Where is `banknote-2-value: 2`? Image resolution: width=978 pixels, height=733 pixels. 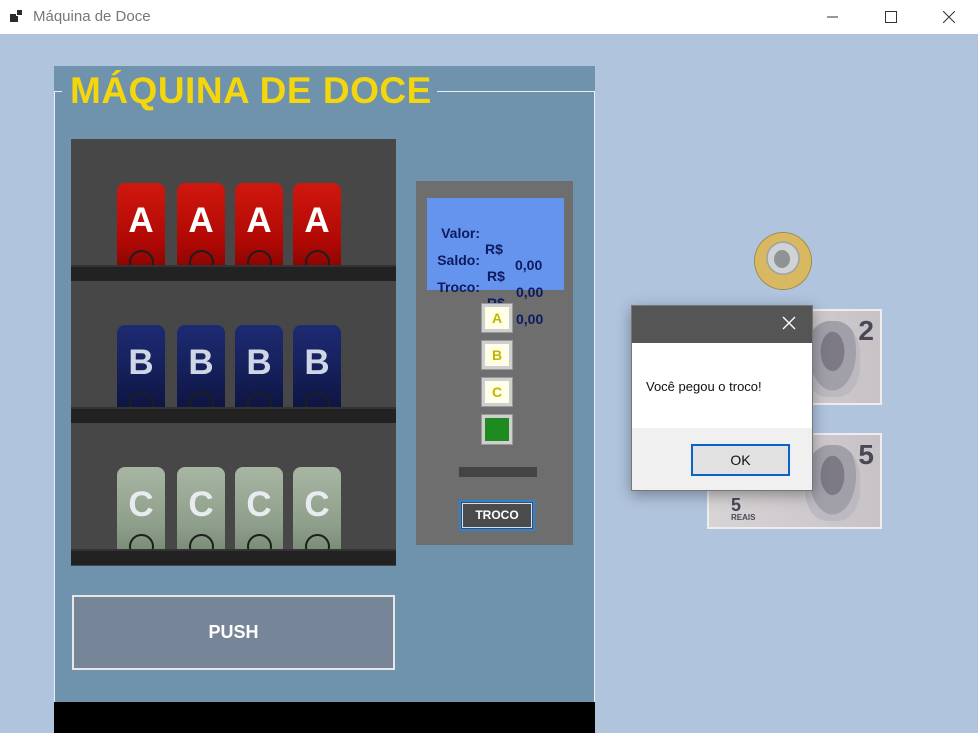
banknote-2-value: 2 is located at coordinates (866, 330).